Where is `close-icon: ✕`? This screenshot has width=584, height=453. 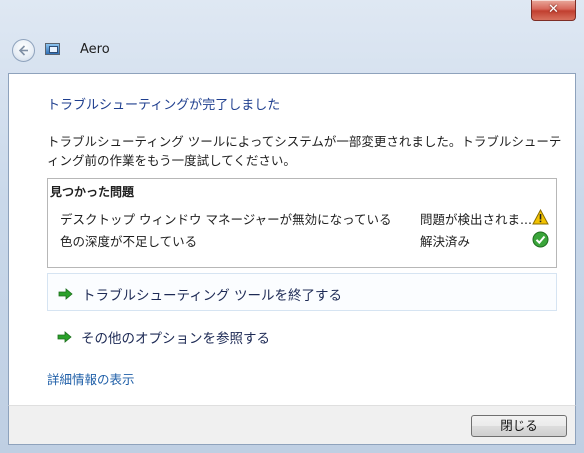 close-icon: ✕ is located at coordinates (553, 9).